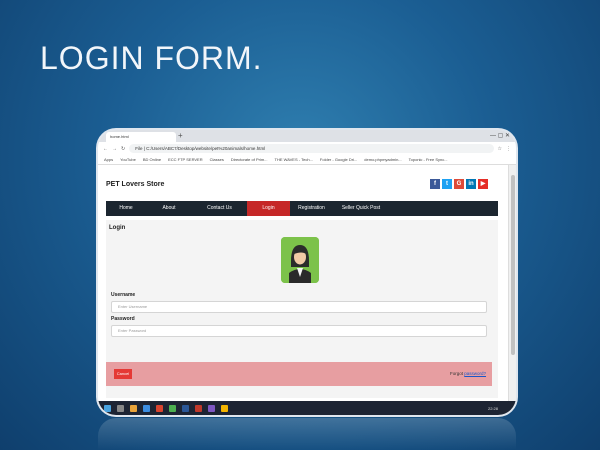 This screenshot has height=450, width=600. I want to click on word-icon, so click(185, 408).